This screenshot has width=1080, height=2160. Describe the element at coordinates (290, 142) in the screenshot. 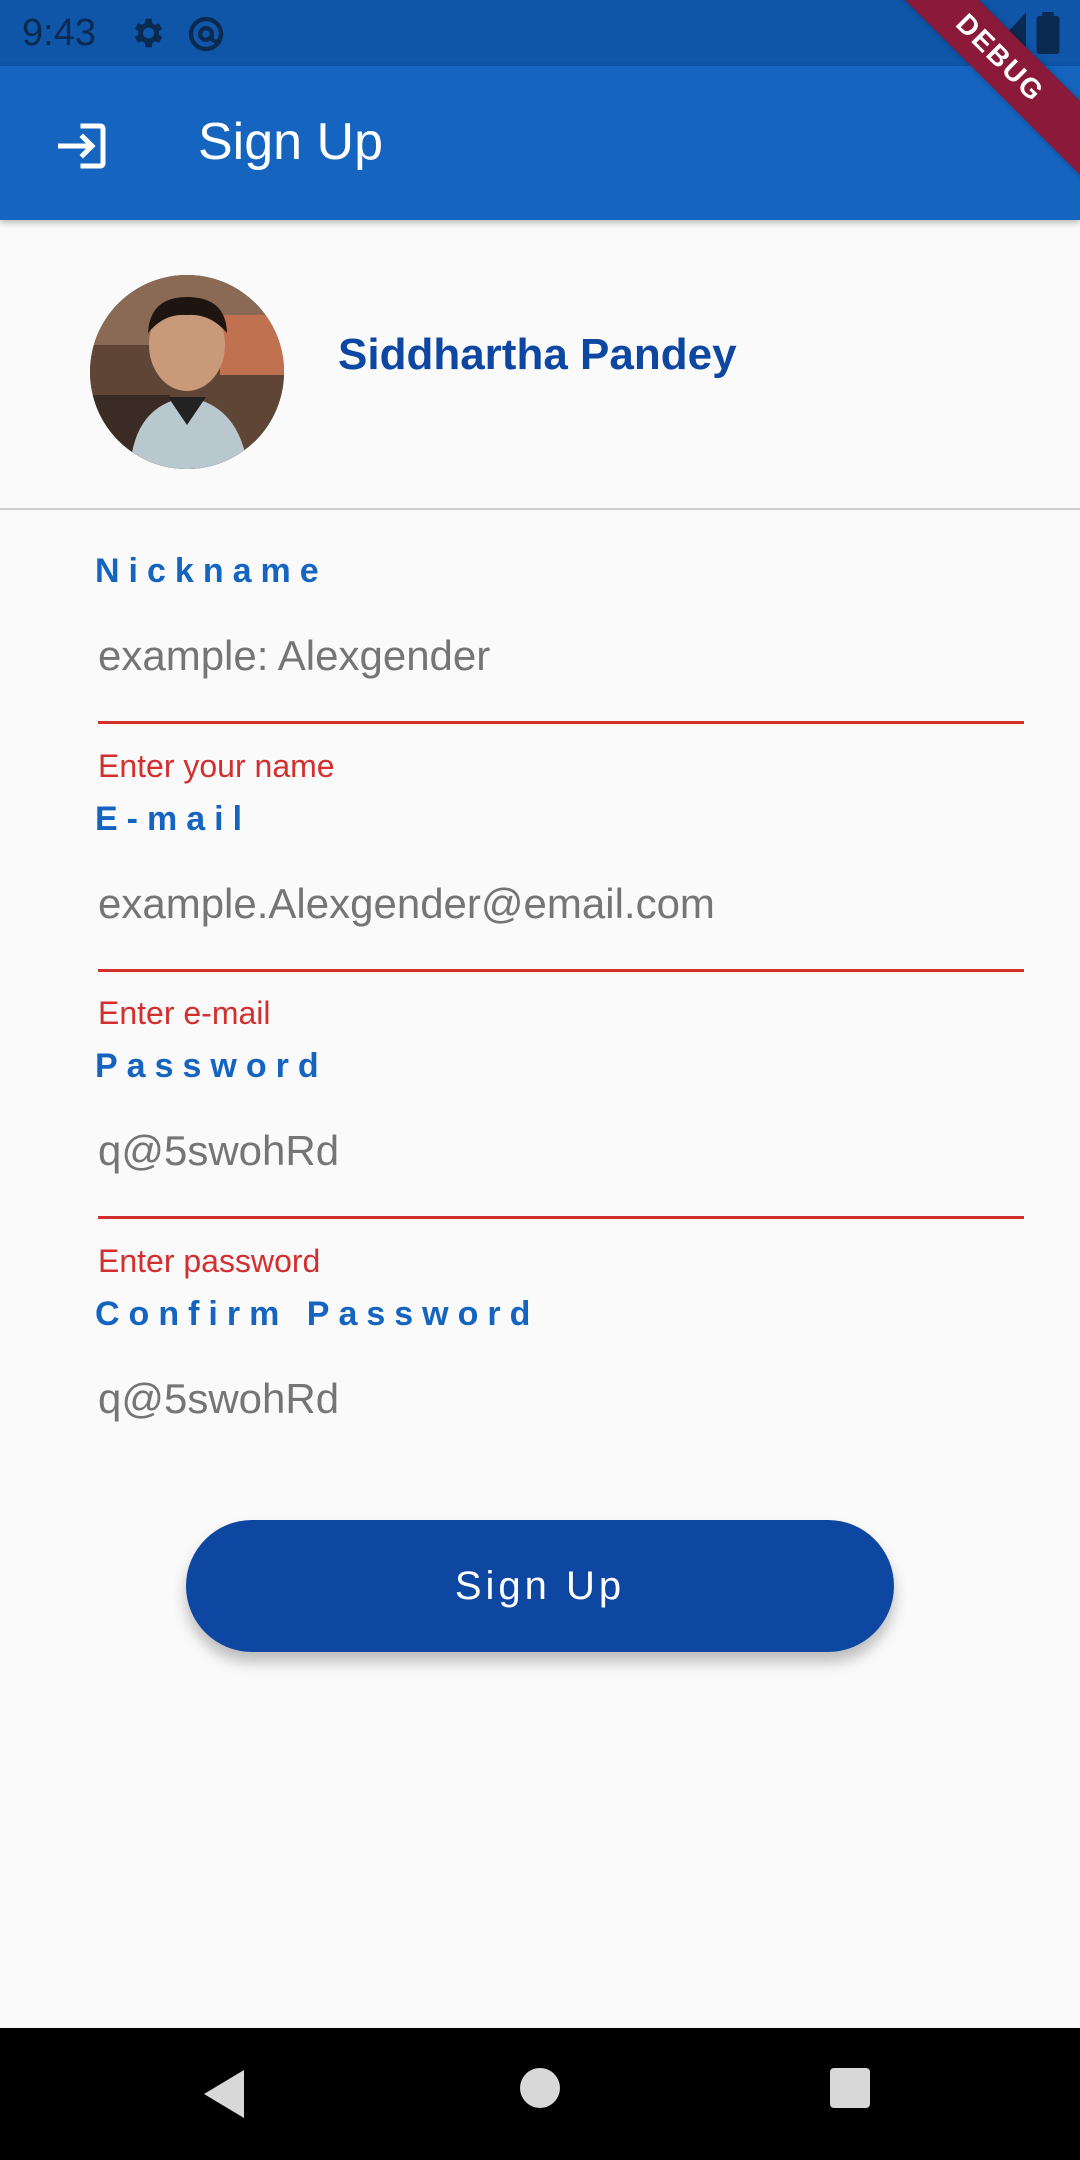

I see `page-title: Sign Up` at that location.